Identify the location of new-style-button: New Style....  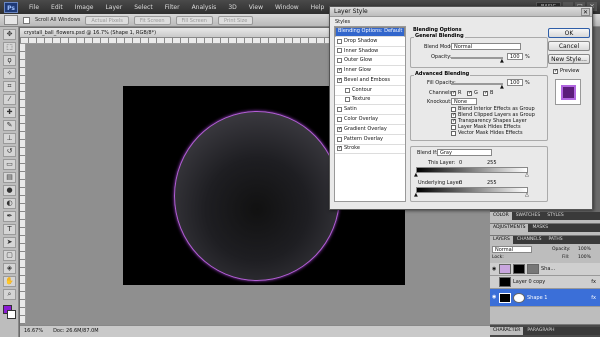
(569, 59).